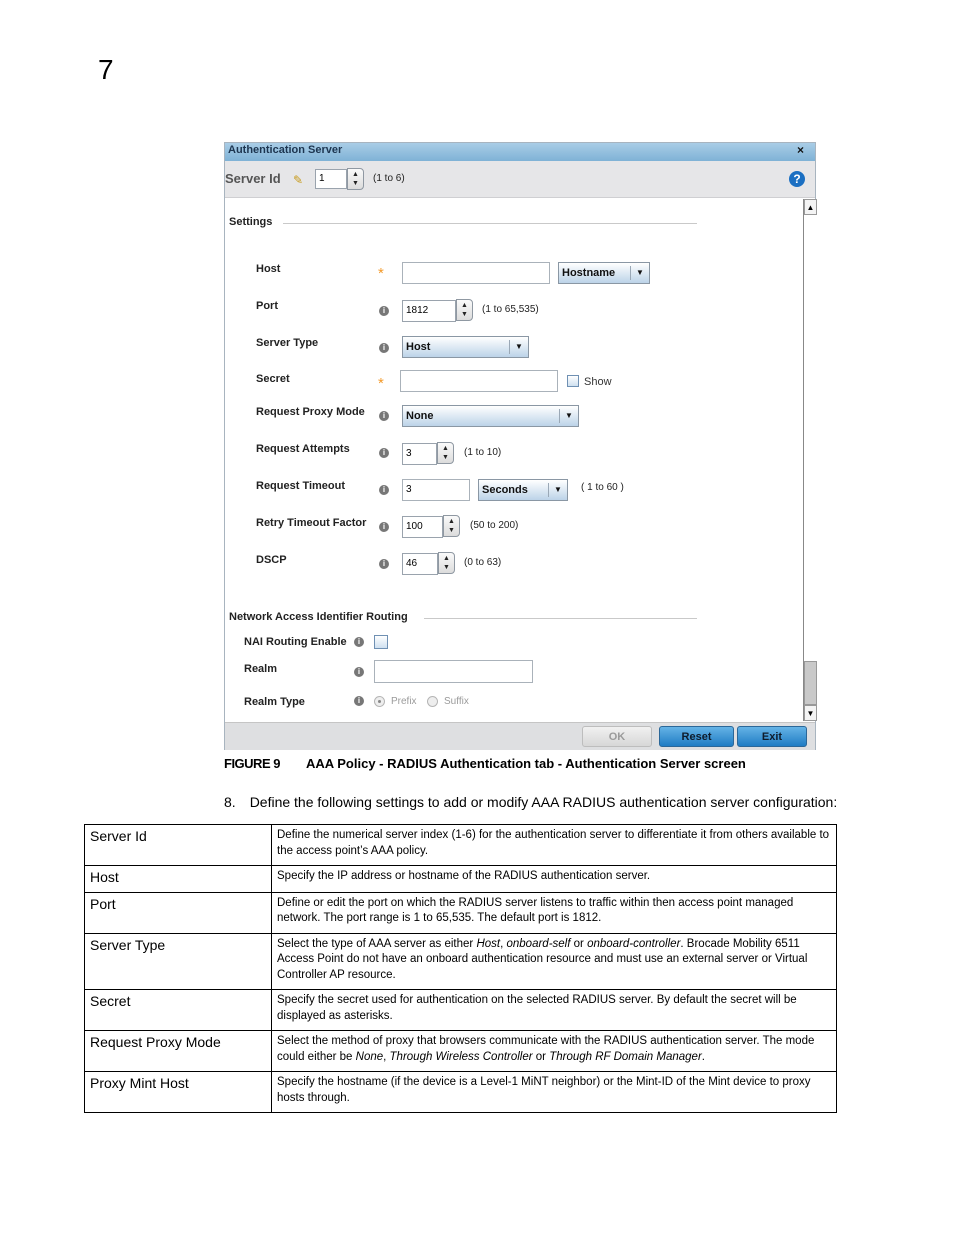 The width and height of the screenshot is (954, 1235). Describe the element at coordinates (483, 562) in the screenshot. I see `dscp-range: (0 to 63)` at that location.